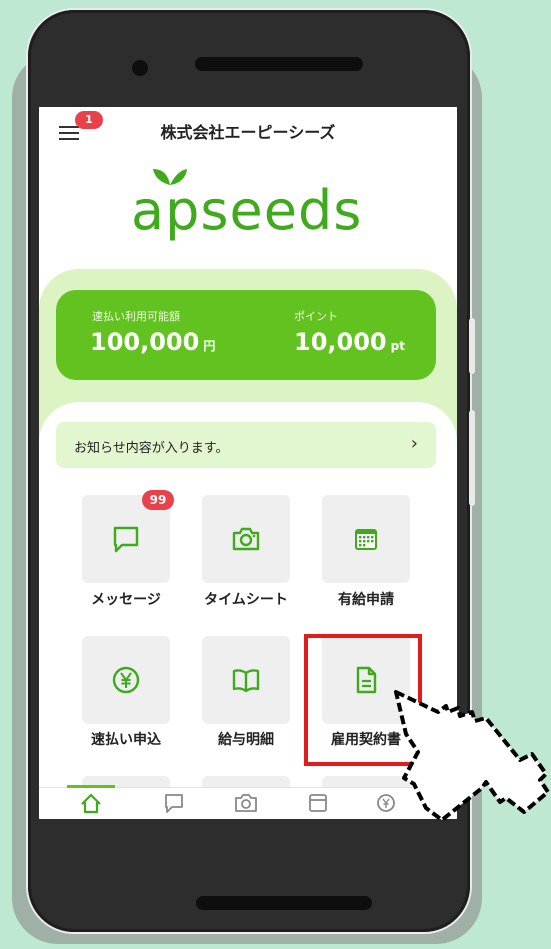 Image resolution: width=551 pixels, height=949 pixels. I want to click on payslip-tile-label: 給与明細, so click(246, 740).